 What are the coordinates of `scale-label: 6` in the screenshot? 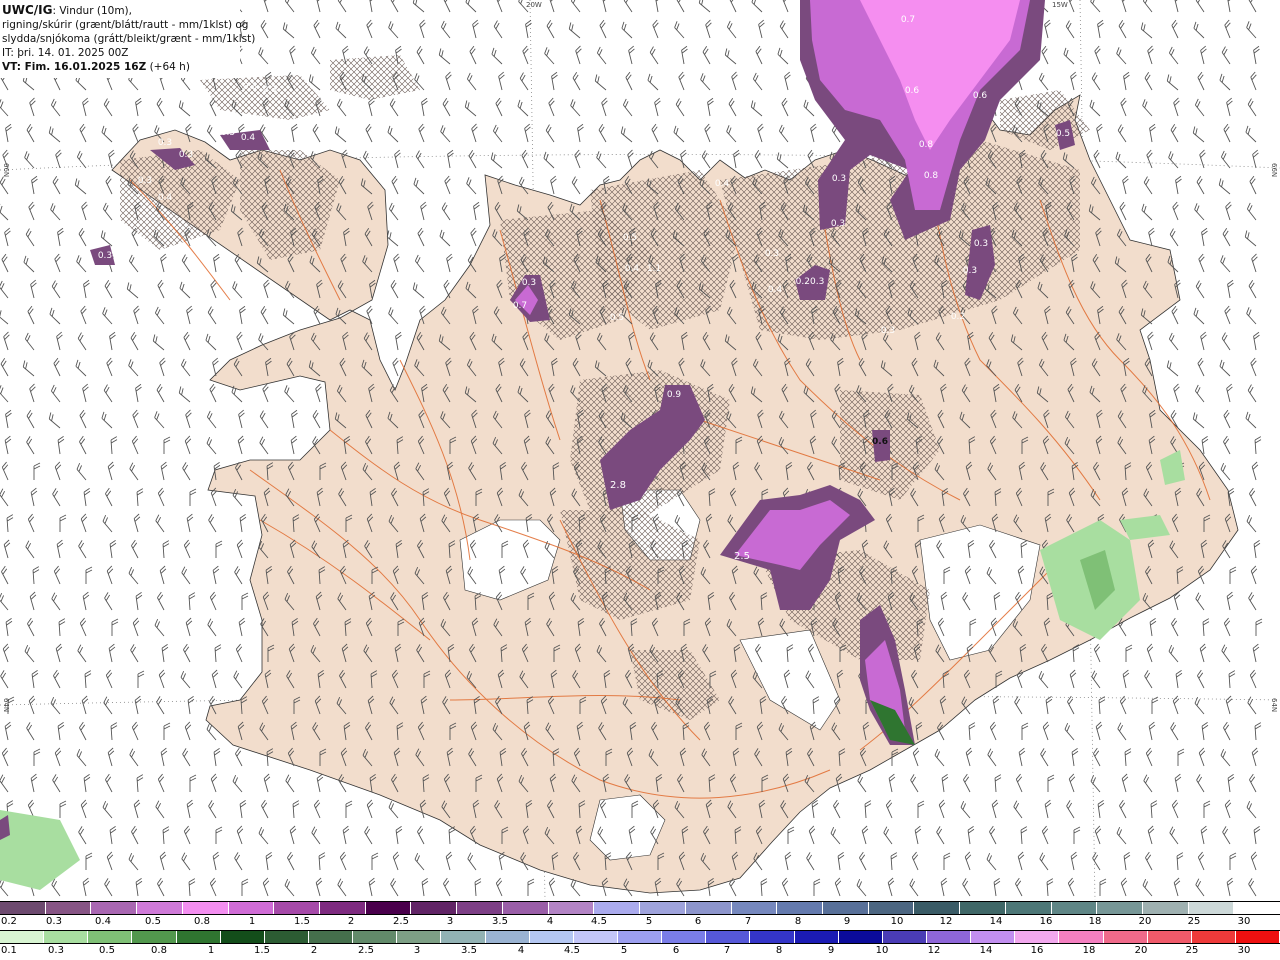 It's located at (676, 950).